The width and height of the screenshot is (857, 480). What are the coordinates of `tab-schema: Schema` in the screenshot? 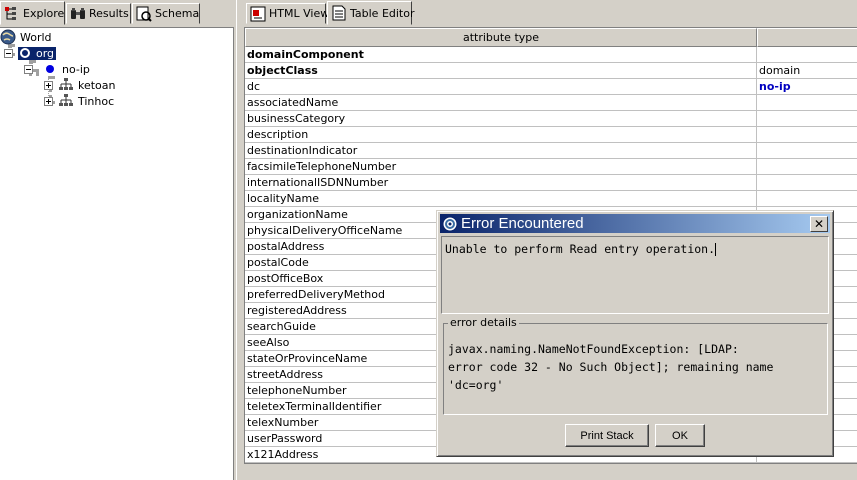 It's located at (166, 13).